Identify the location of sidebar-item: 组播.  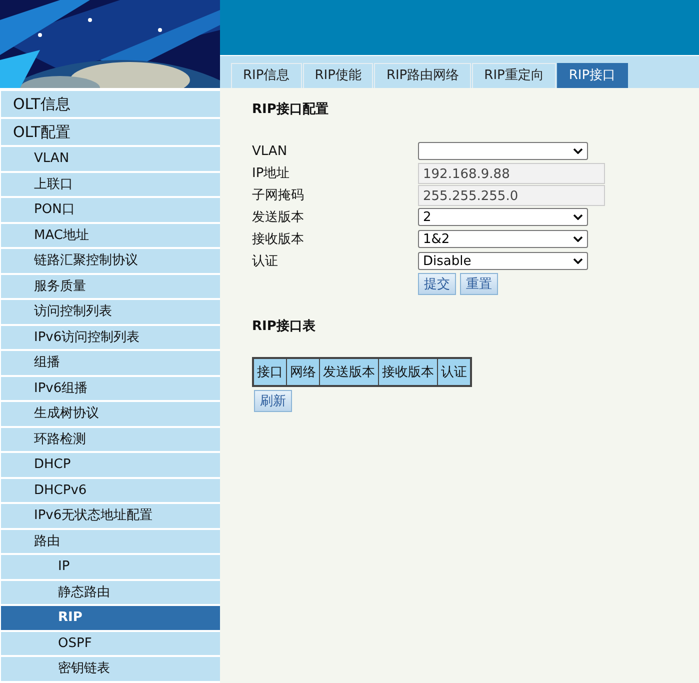
(110, 362).